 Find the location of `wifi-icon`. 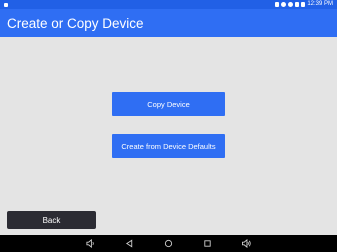

wifi-icon is located at coordinates (291, 4).